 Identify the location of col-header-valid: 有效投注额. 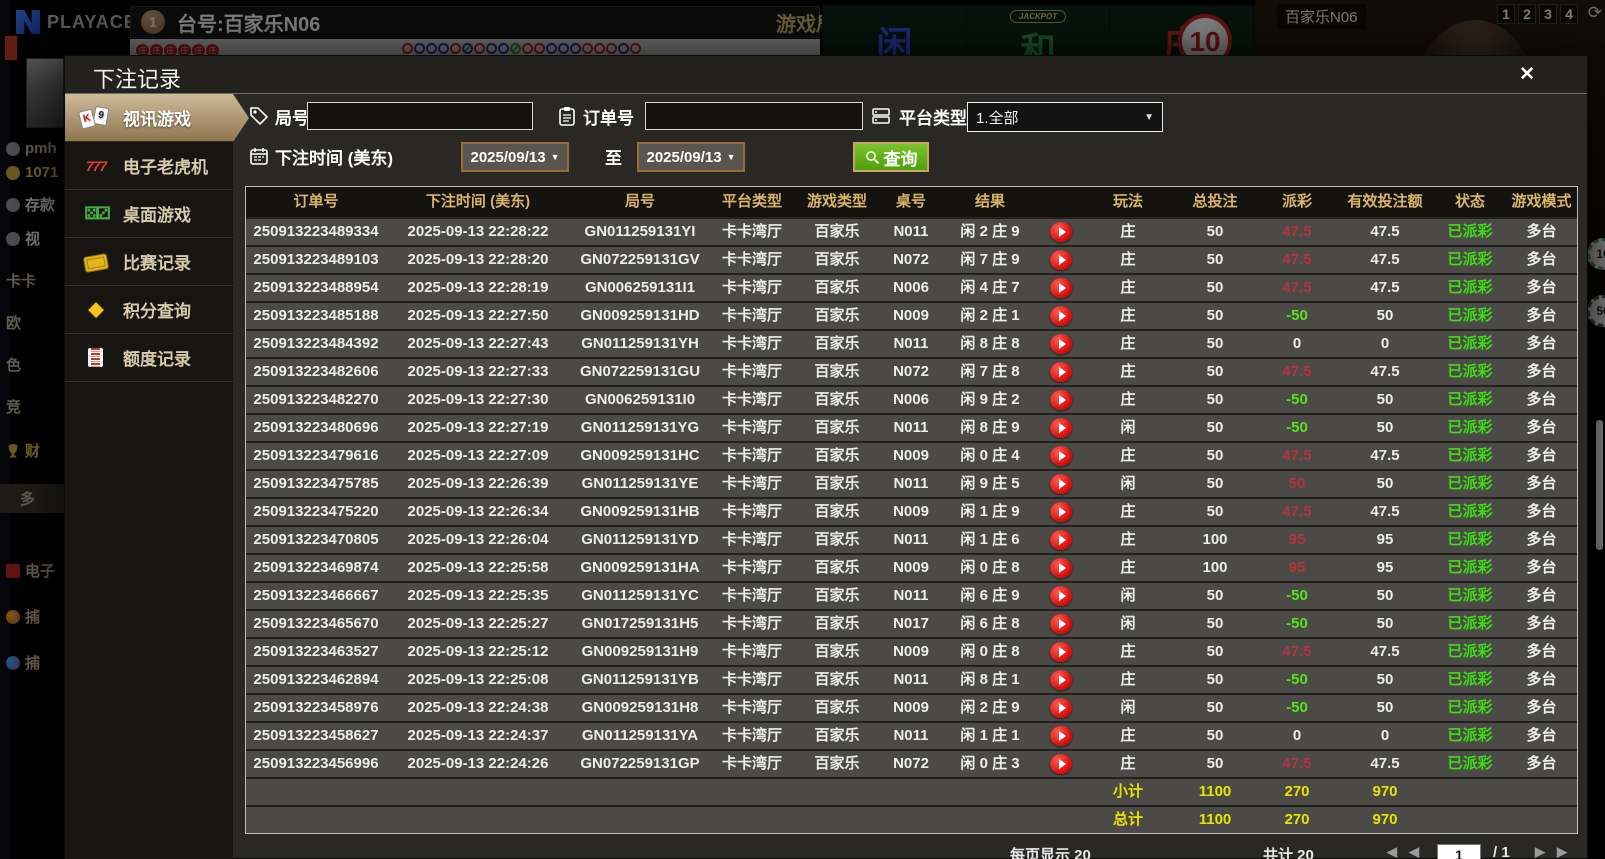
(1385, 201).